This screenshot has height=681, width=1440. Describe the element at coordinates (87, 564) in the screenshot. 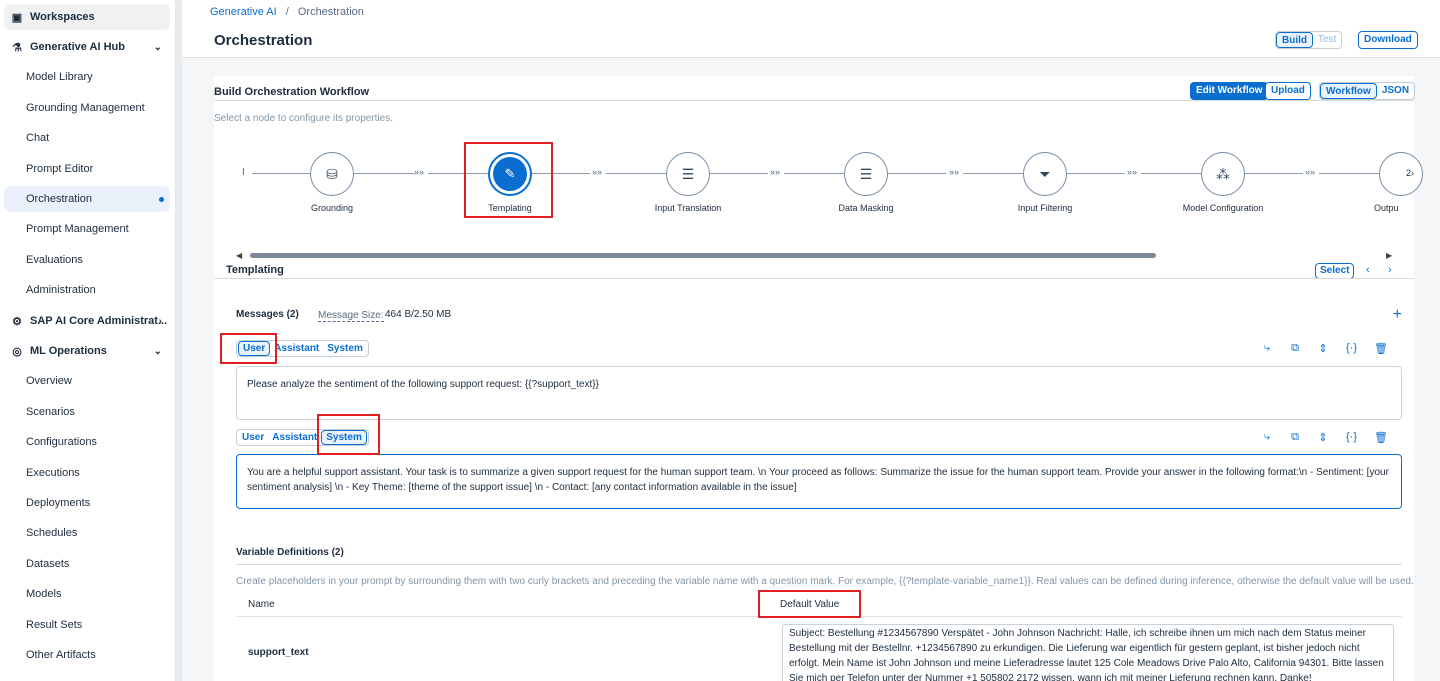

I see `sidebar-item-datasets: Datasets` at that location.